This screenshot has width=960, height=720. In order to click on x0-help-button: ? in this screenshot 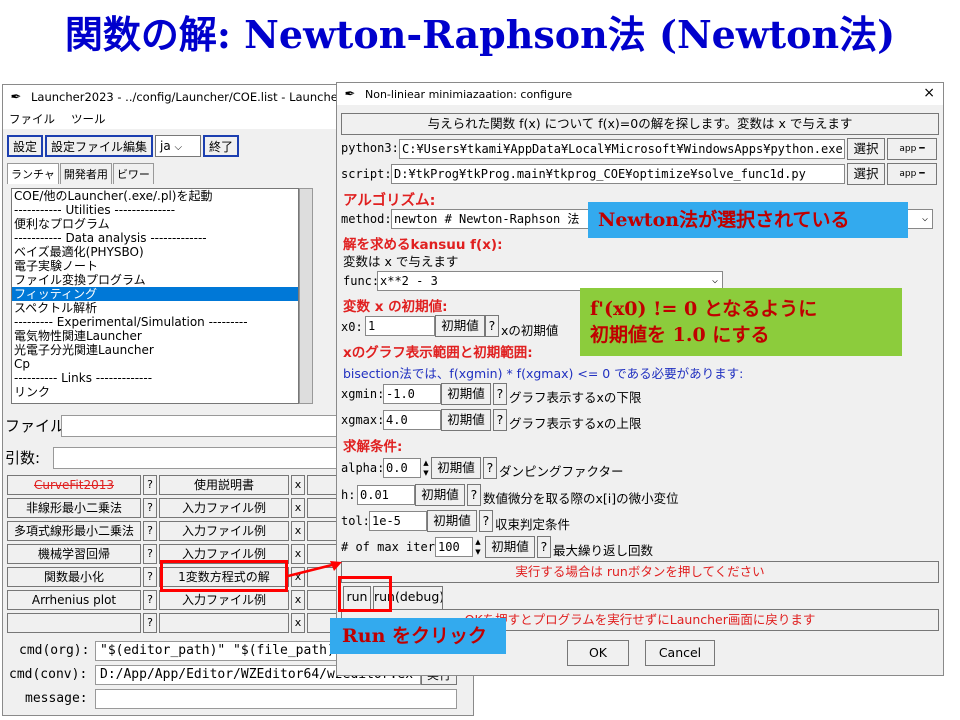, I will do `click(492, 326)`.